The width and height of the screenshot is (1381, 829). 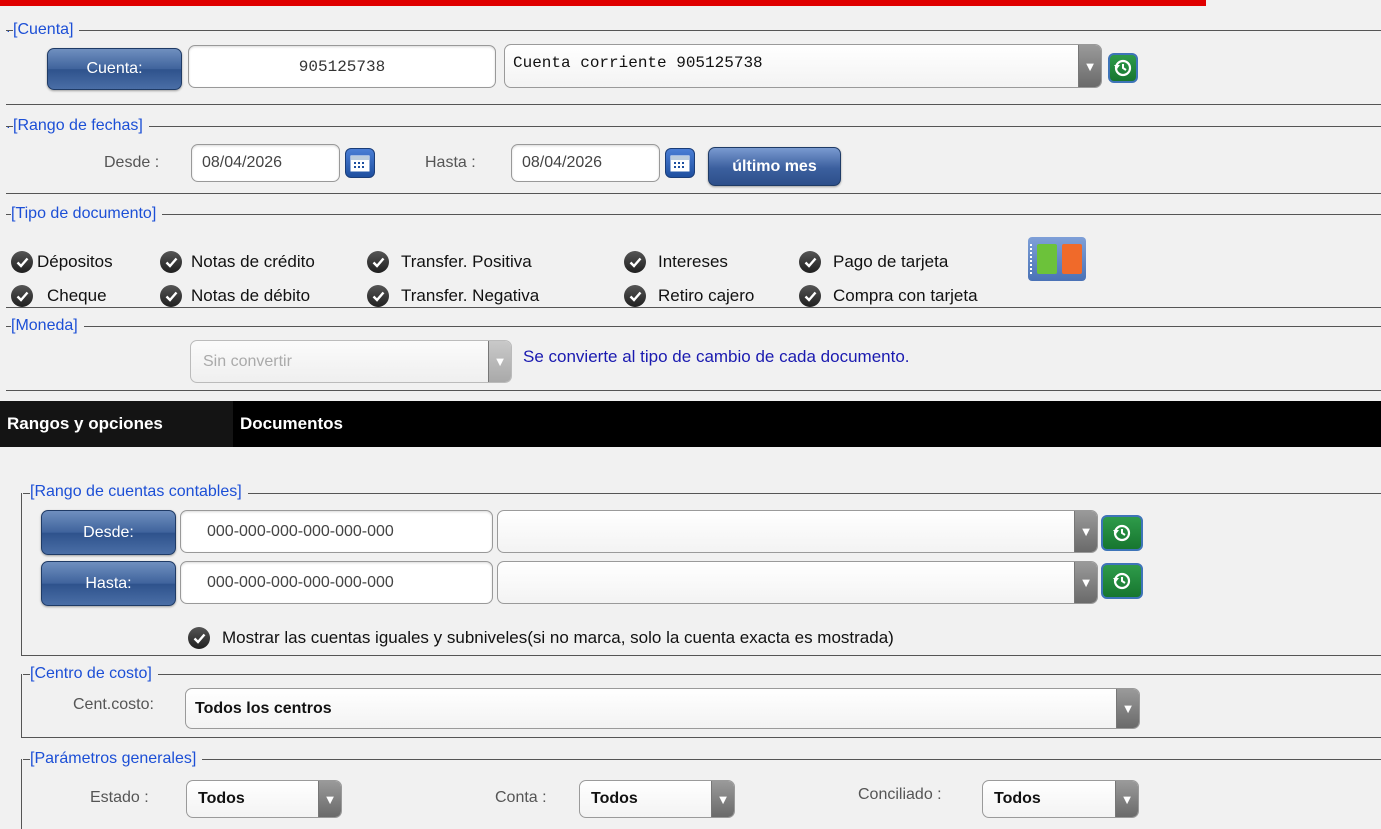 I want to click on top-accent-bar, so click(x=603, y=3).